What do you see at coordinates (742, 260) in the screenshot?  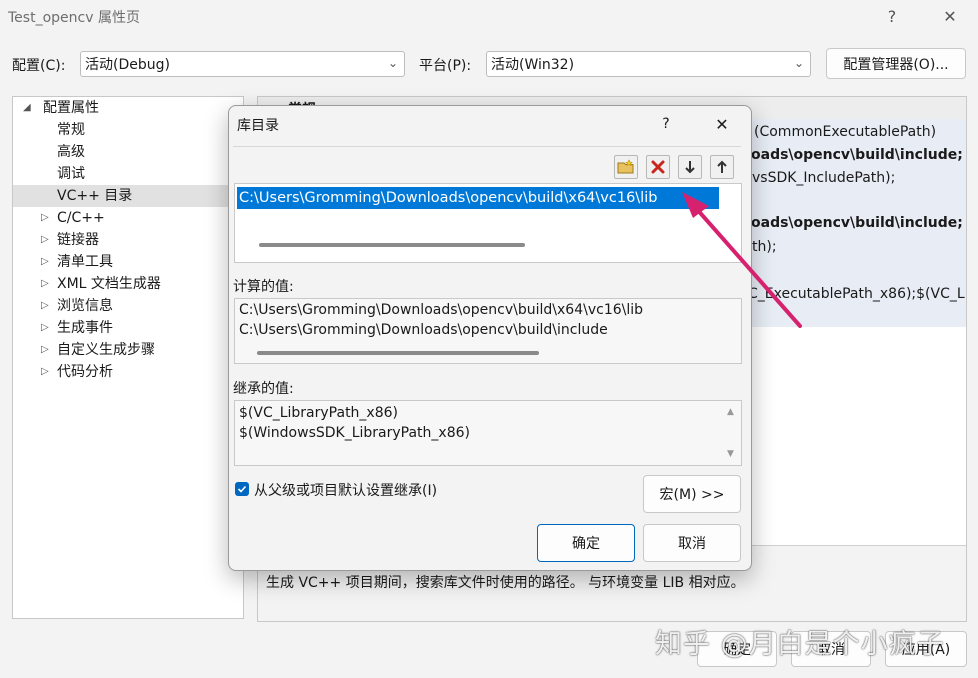 I see `annotation-arrow` at bounding box center [742, 260].